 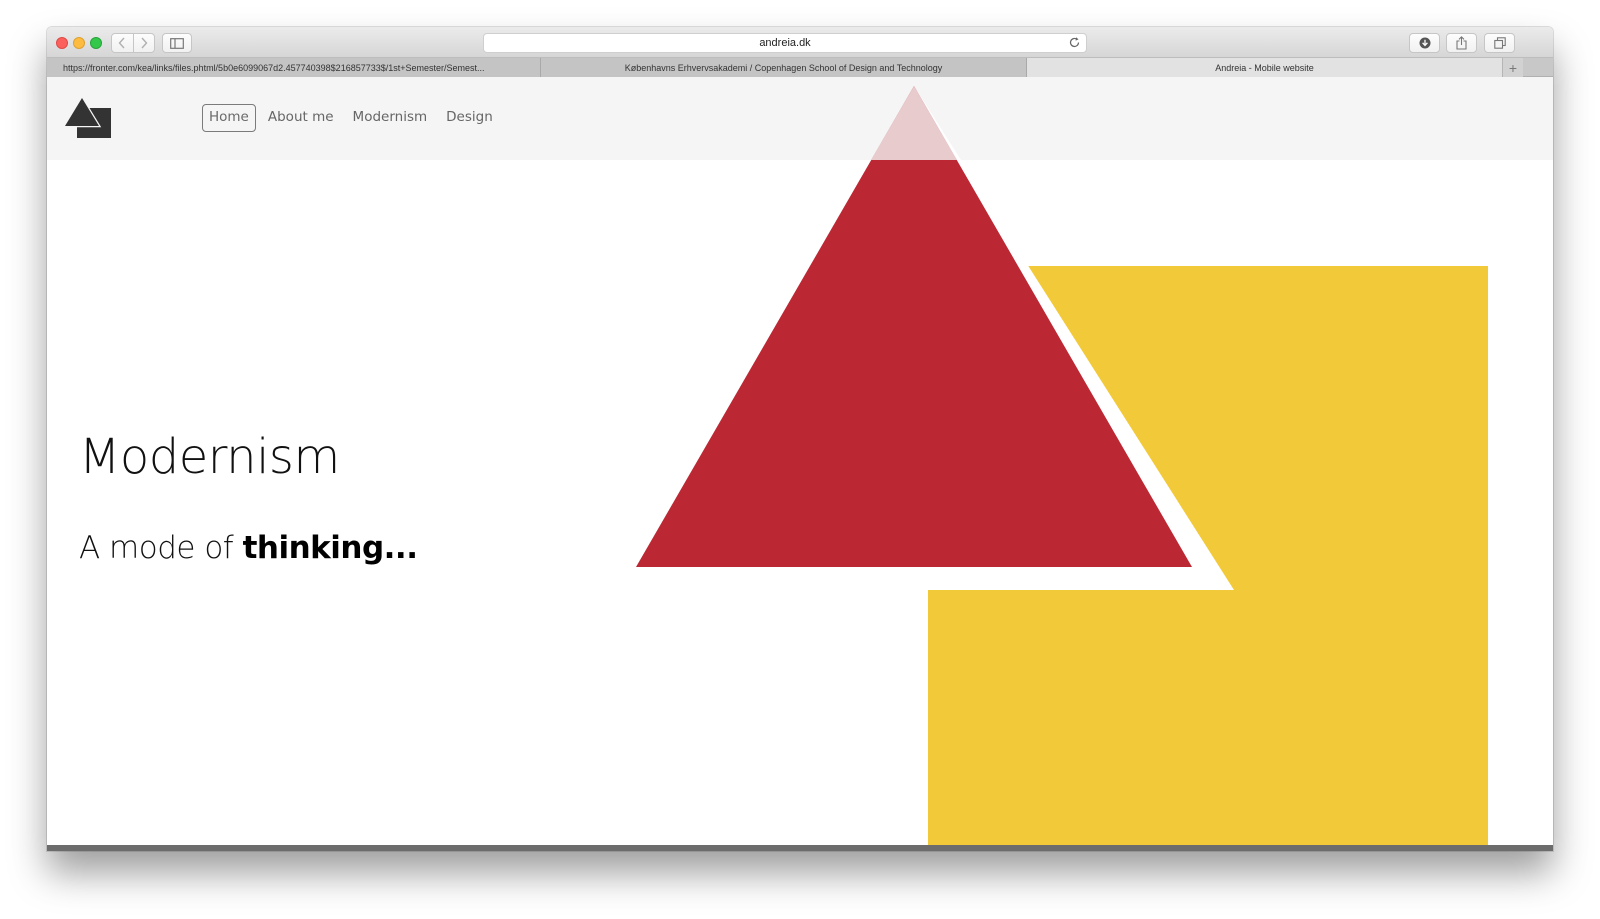 I want to click on chevron-left-icon, so click(x=121, y=43).